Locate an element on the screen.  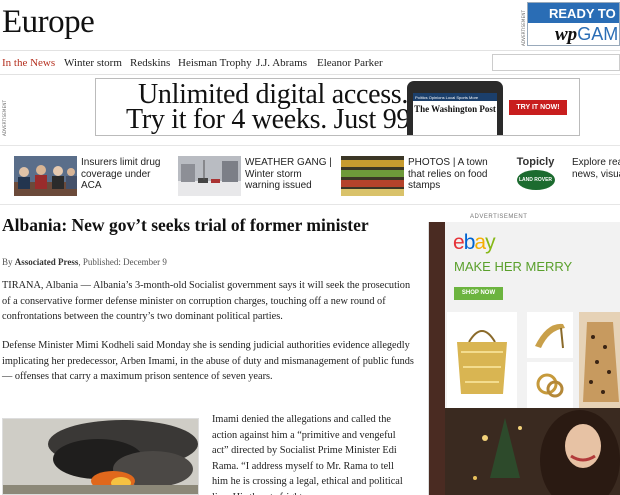
congress-hearing-thumbnail is located at coordinates (45, 176).